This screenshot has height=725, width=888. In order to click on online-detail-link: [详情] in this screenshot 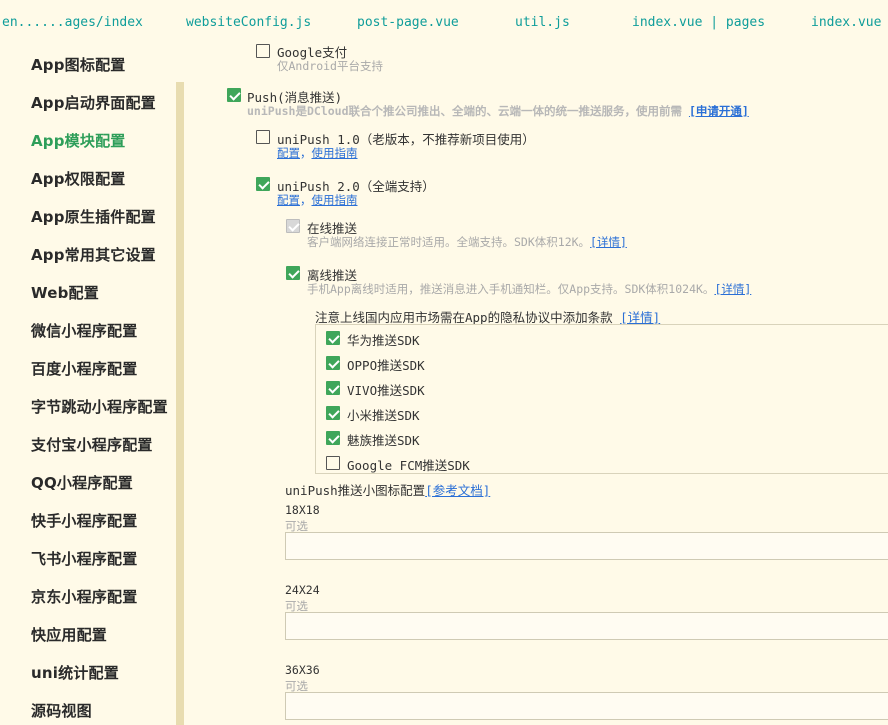, I will do `click(608, 242)`.